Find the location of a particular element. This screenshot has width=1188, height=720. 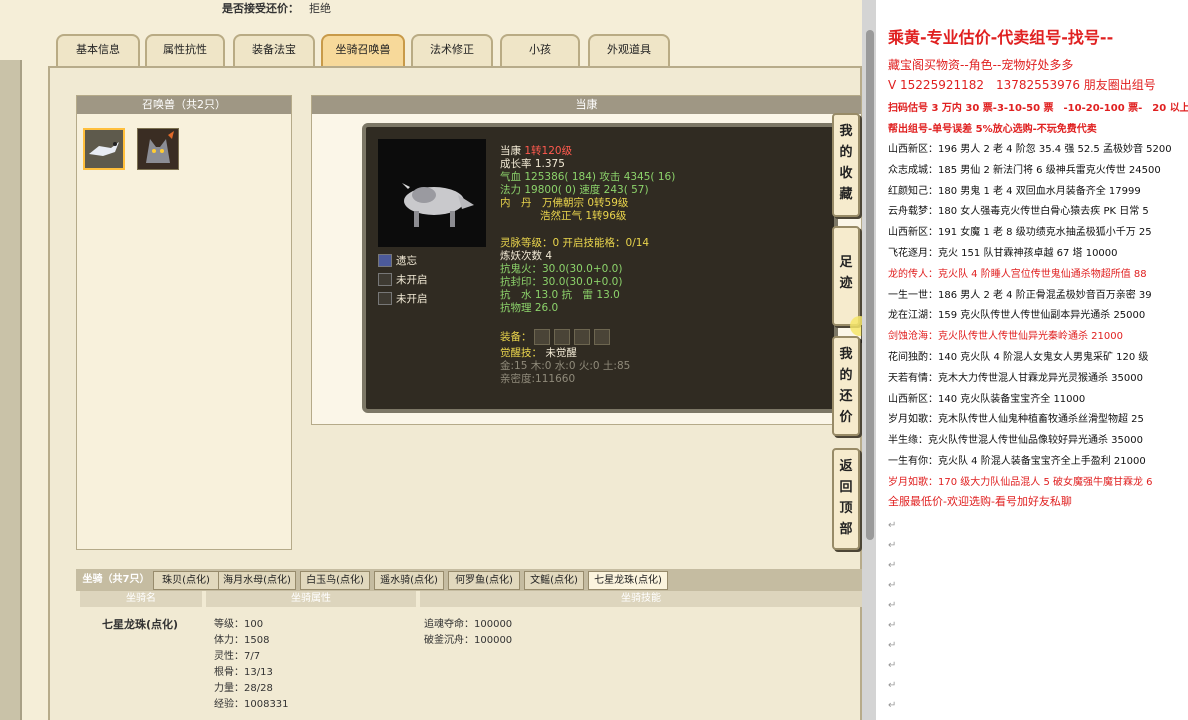

skill-2: 未开启 is located at coordinates (412, 280).